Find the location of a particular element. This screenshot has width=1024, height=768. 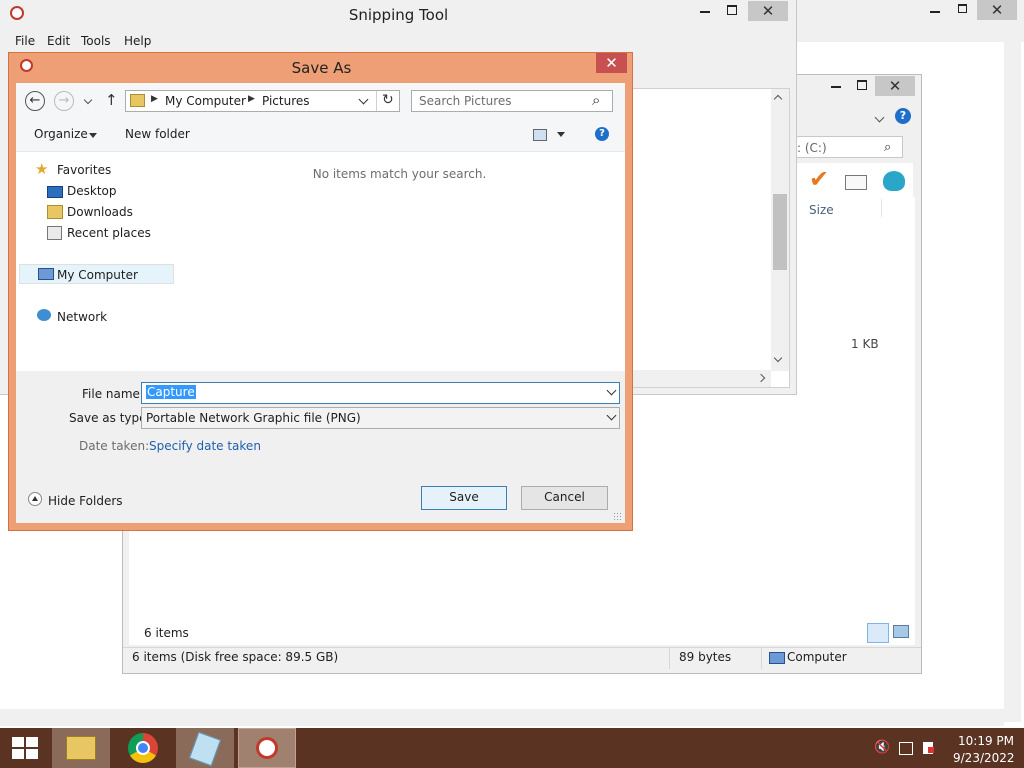

action-center-icon is located at coordinates (928, 748).